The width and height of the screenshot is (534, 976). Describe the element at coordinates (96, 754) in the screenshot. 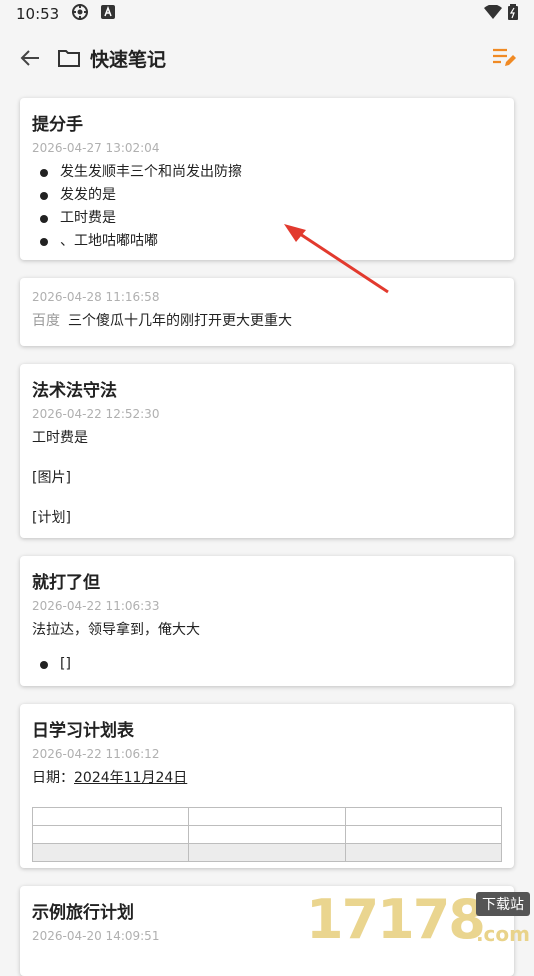

I see `note-date: 2026-04-22 11:06:12` at that location.